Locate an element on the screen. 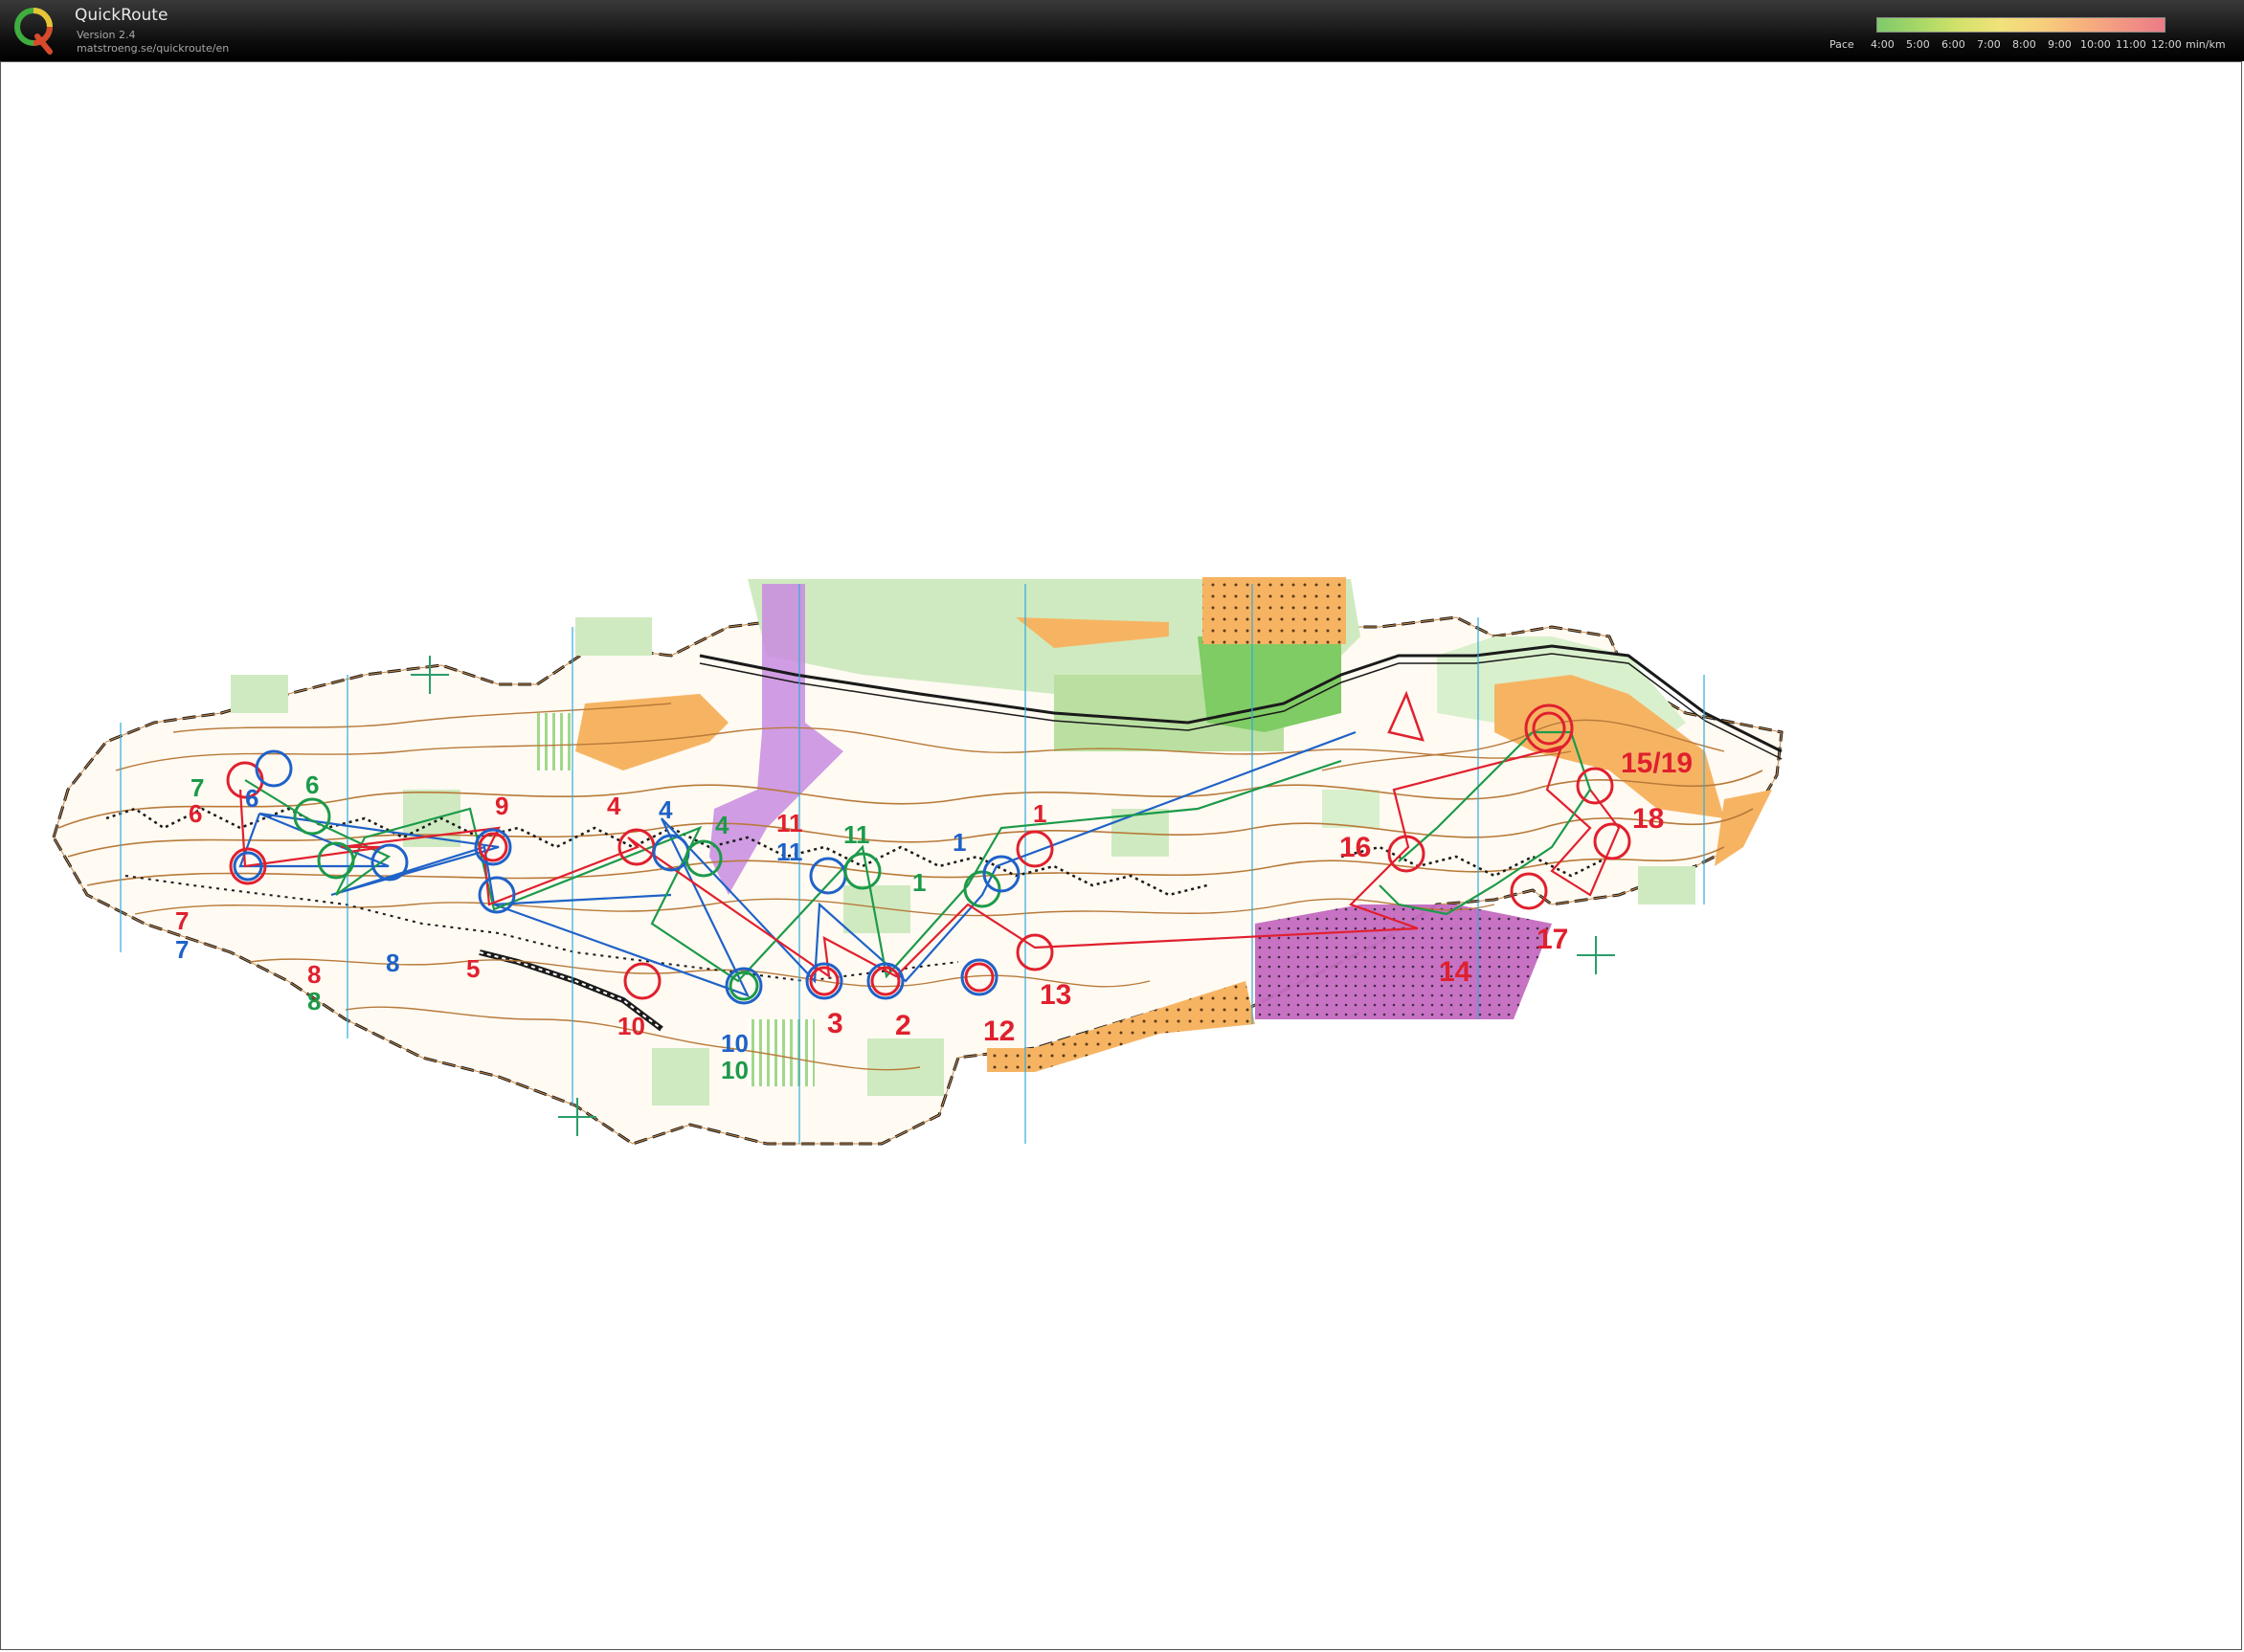 This screenshot has width=2244, height=1652. control-label-7-green: 7 is located at coordinates (198, 787).